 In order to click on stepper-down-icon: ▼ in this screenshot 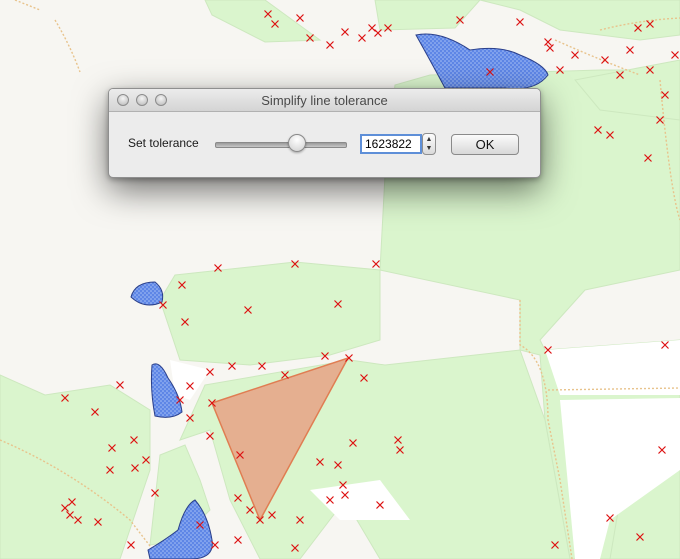, I will do `click(429, 148)`.